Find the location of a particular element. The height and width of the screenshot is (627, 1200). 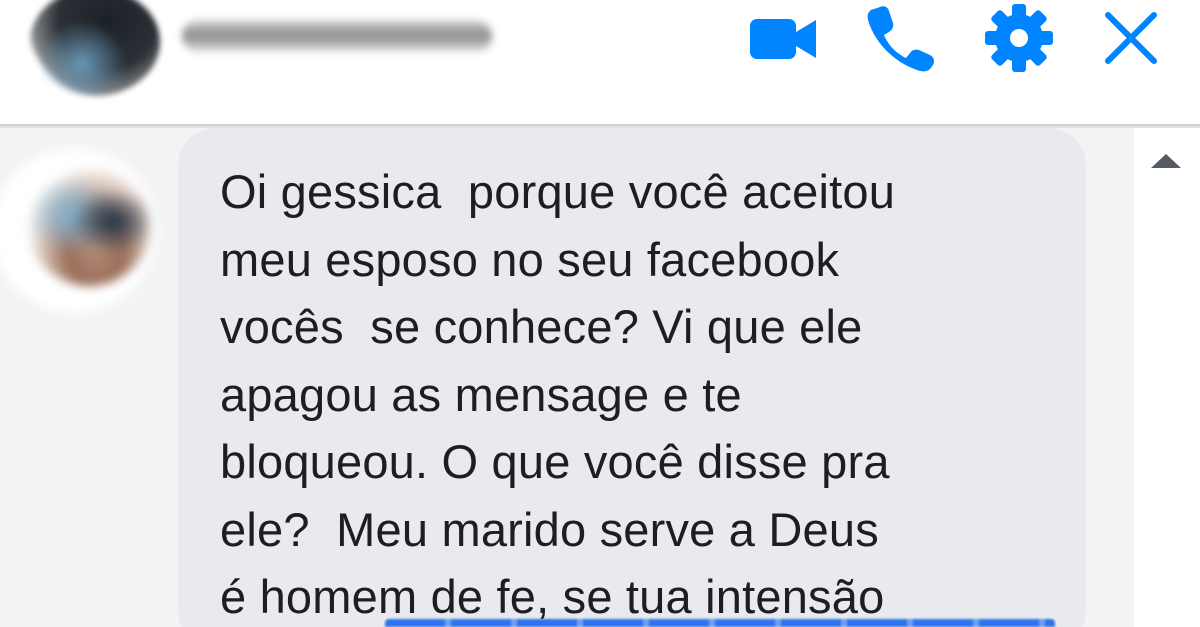

video-call-button is located at coordinates (783, 38).